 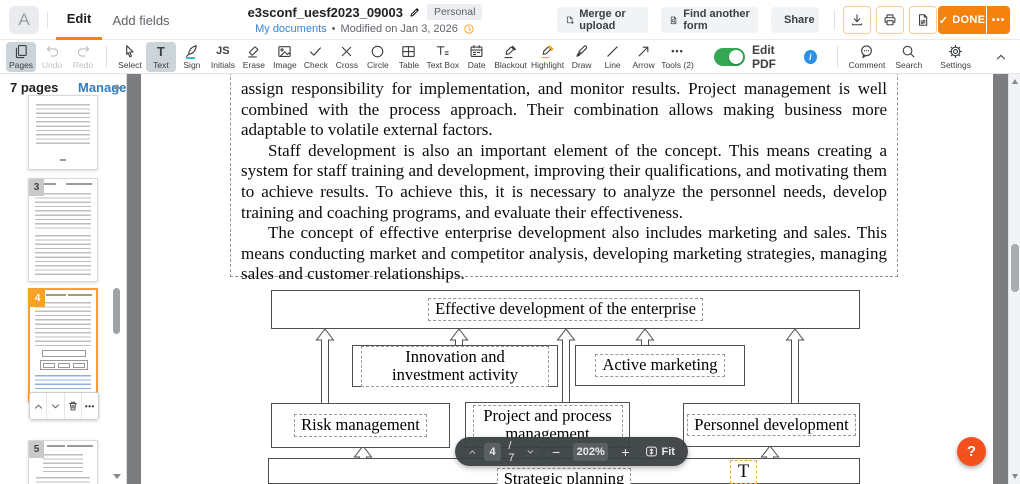 What do you see at coordinates (360, 425) in the screenshot?
I see `diagram-label-field: Risk management` at bounding box center [360, 425].